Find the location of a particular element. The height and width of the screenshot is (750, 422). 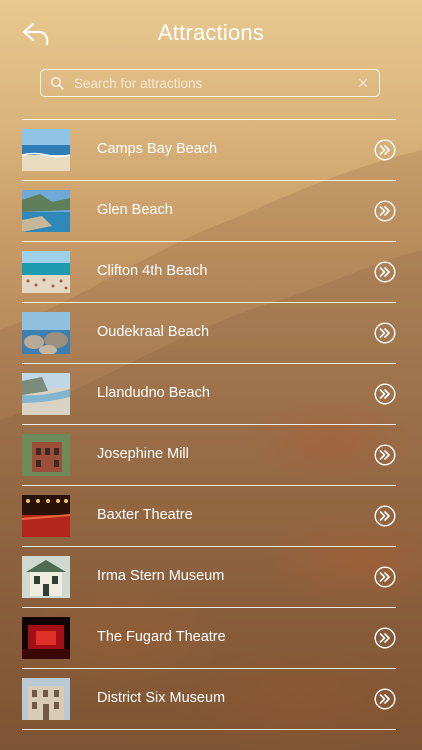

attraction-name: Oudekraal Beach is located at coordinates (153, 332).